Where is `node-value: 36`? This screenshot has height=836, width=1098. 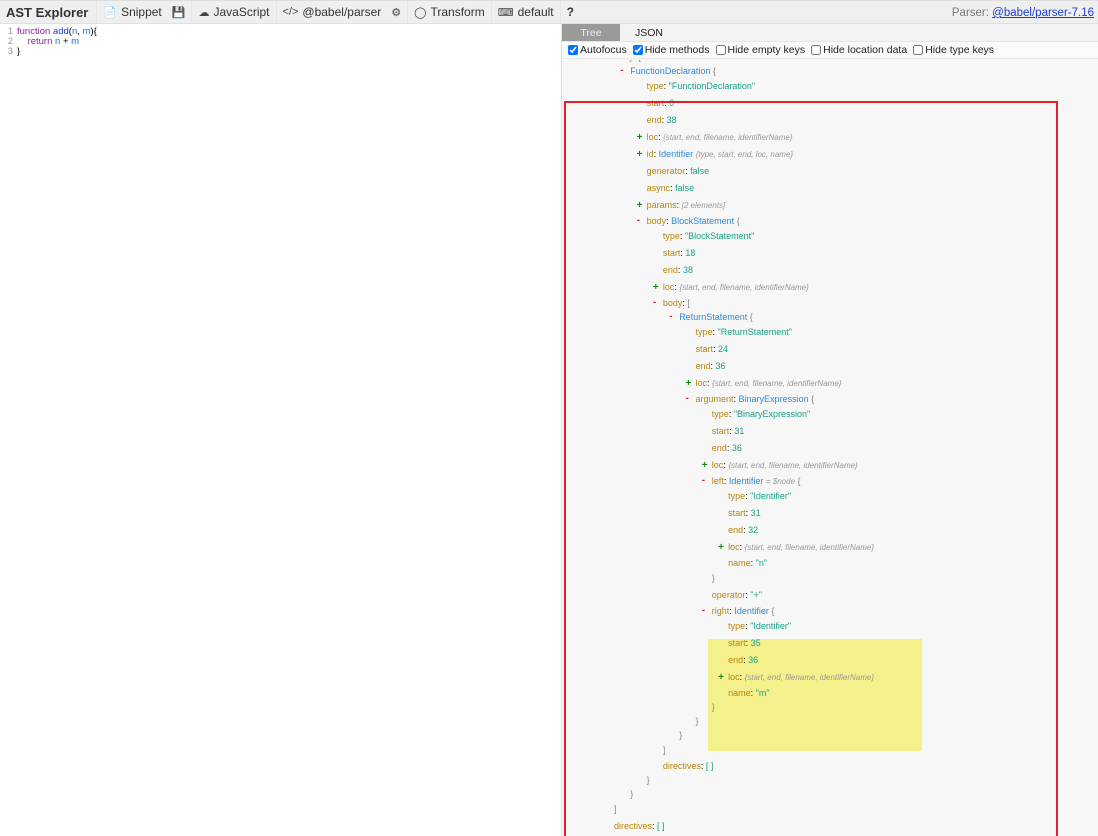 node-value: 36 is located at coordinates (753, 660).